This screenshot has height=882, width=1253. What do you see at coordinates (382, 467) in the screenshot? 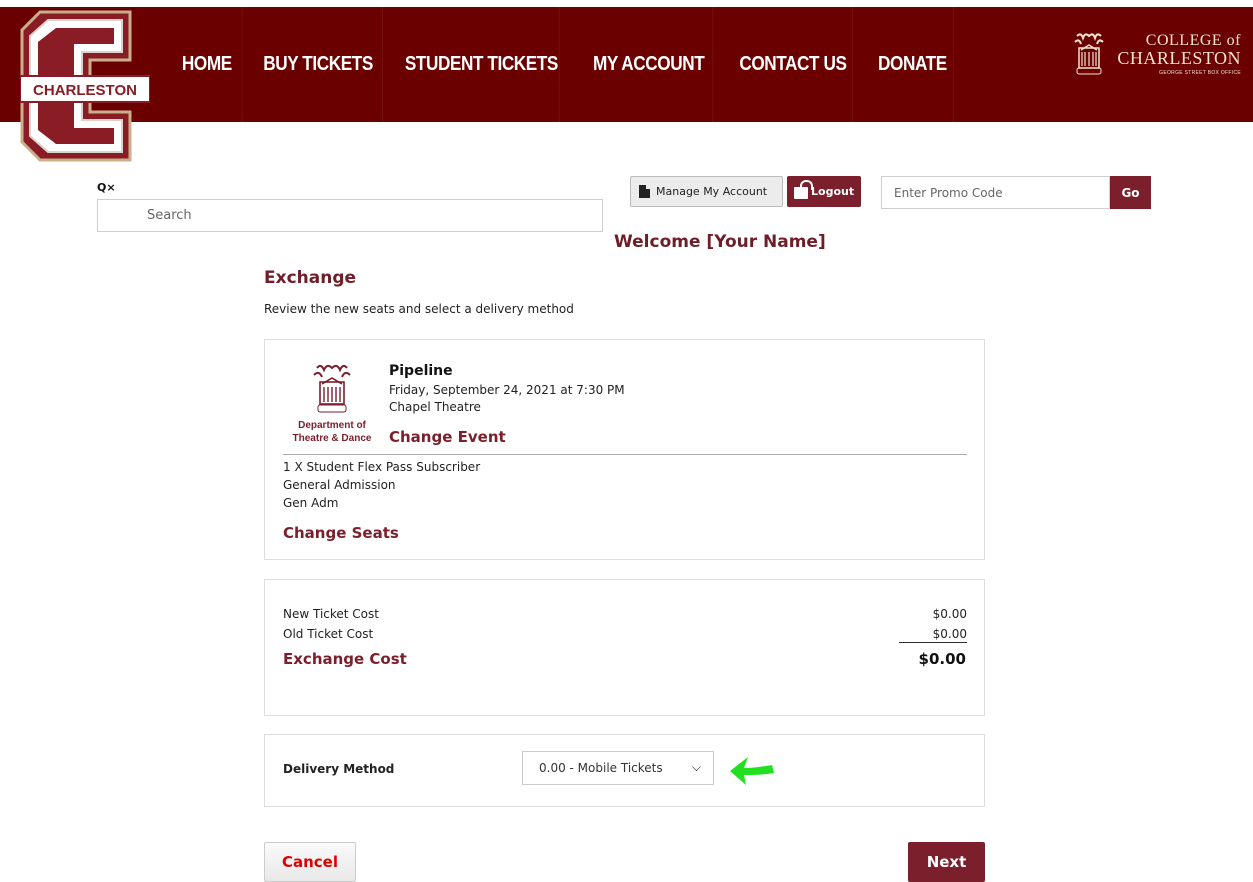
I see `seat-line: 1 X Student Flex Pass Subscriber` at bounding box center [382, 467].